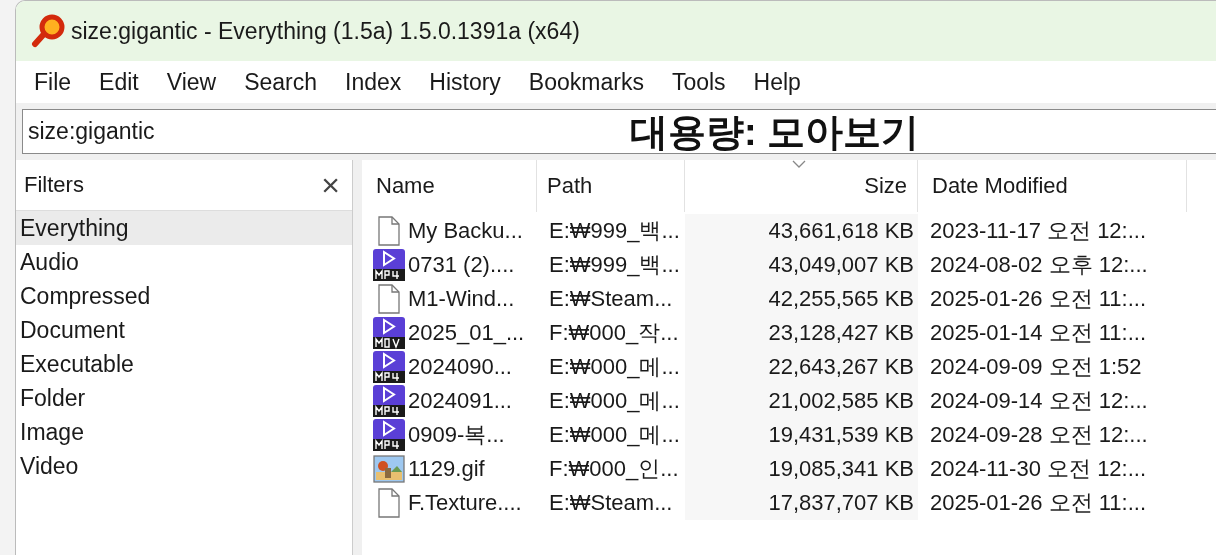  I want to click on menu-item: File, so click(53, 82).